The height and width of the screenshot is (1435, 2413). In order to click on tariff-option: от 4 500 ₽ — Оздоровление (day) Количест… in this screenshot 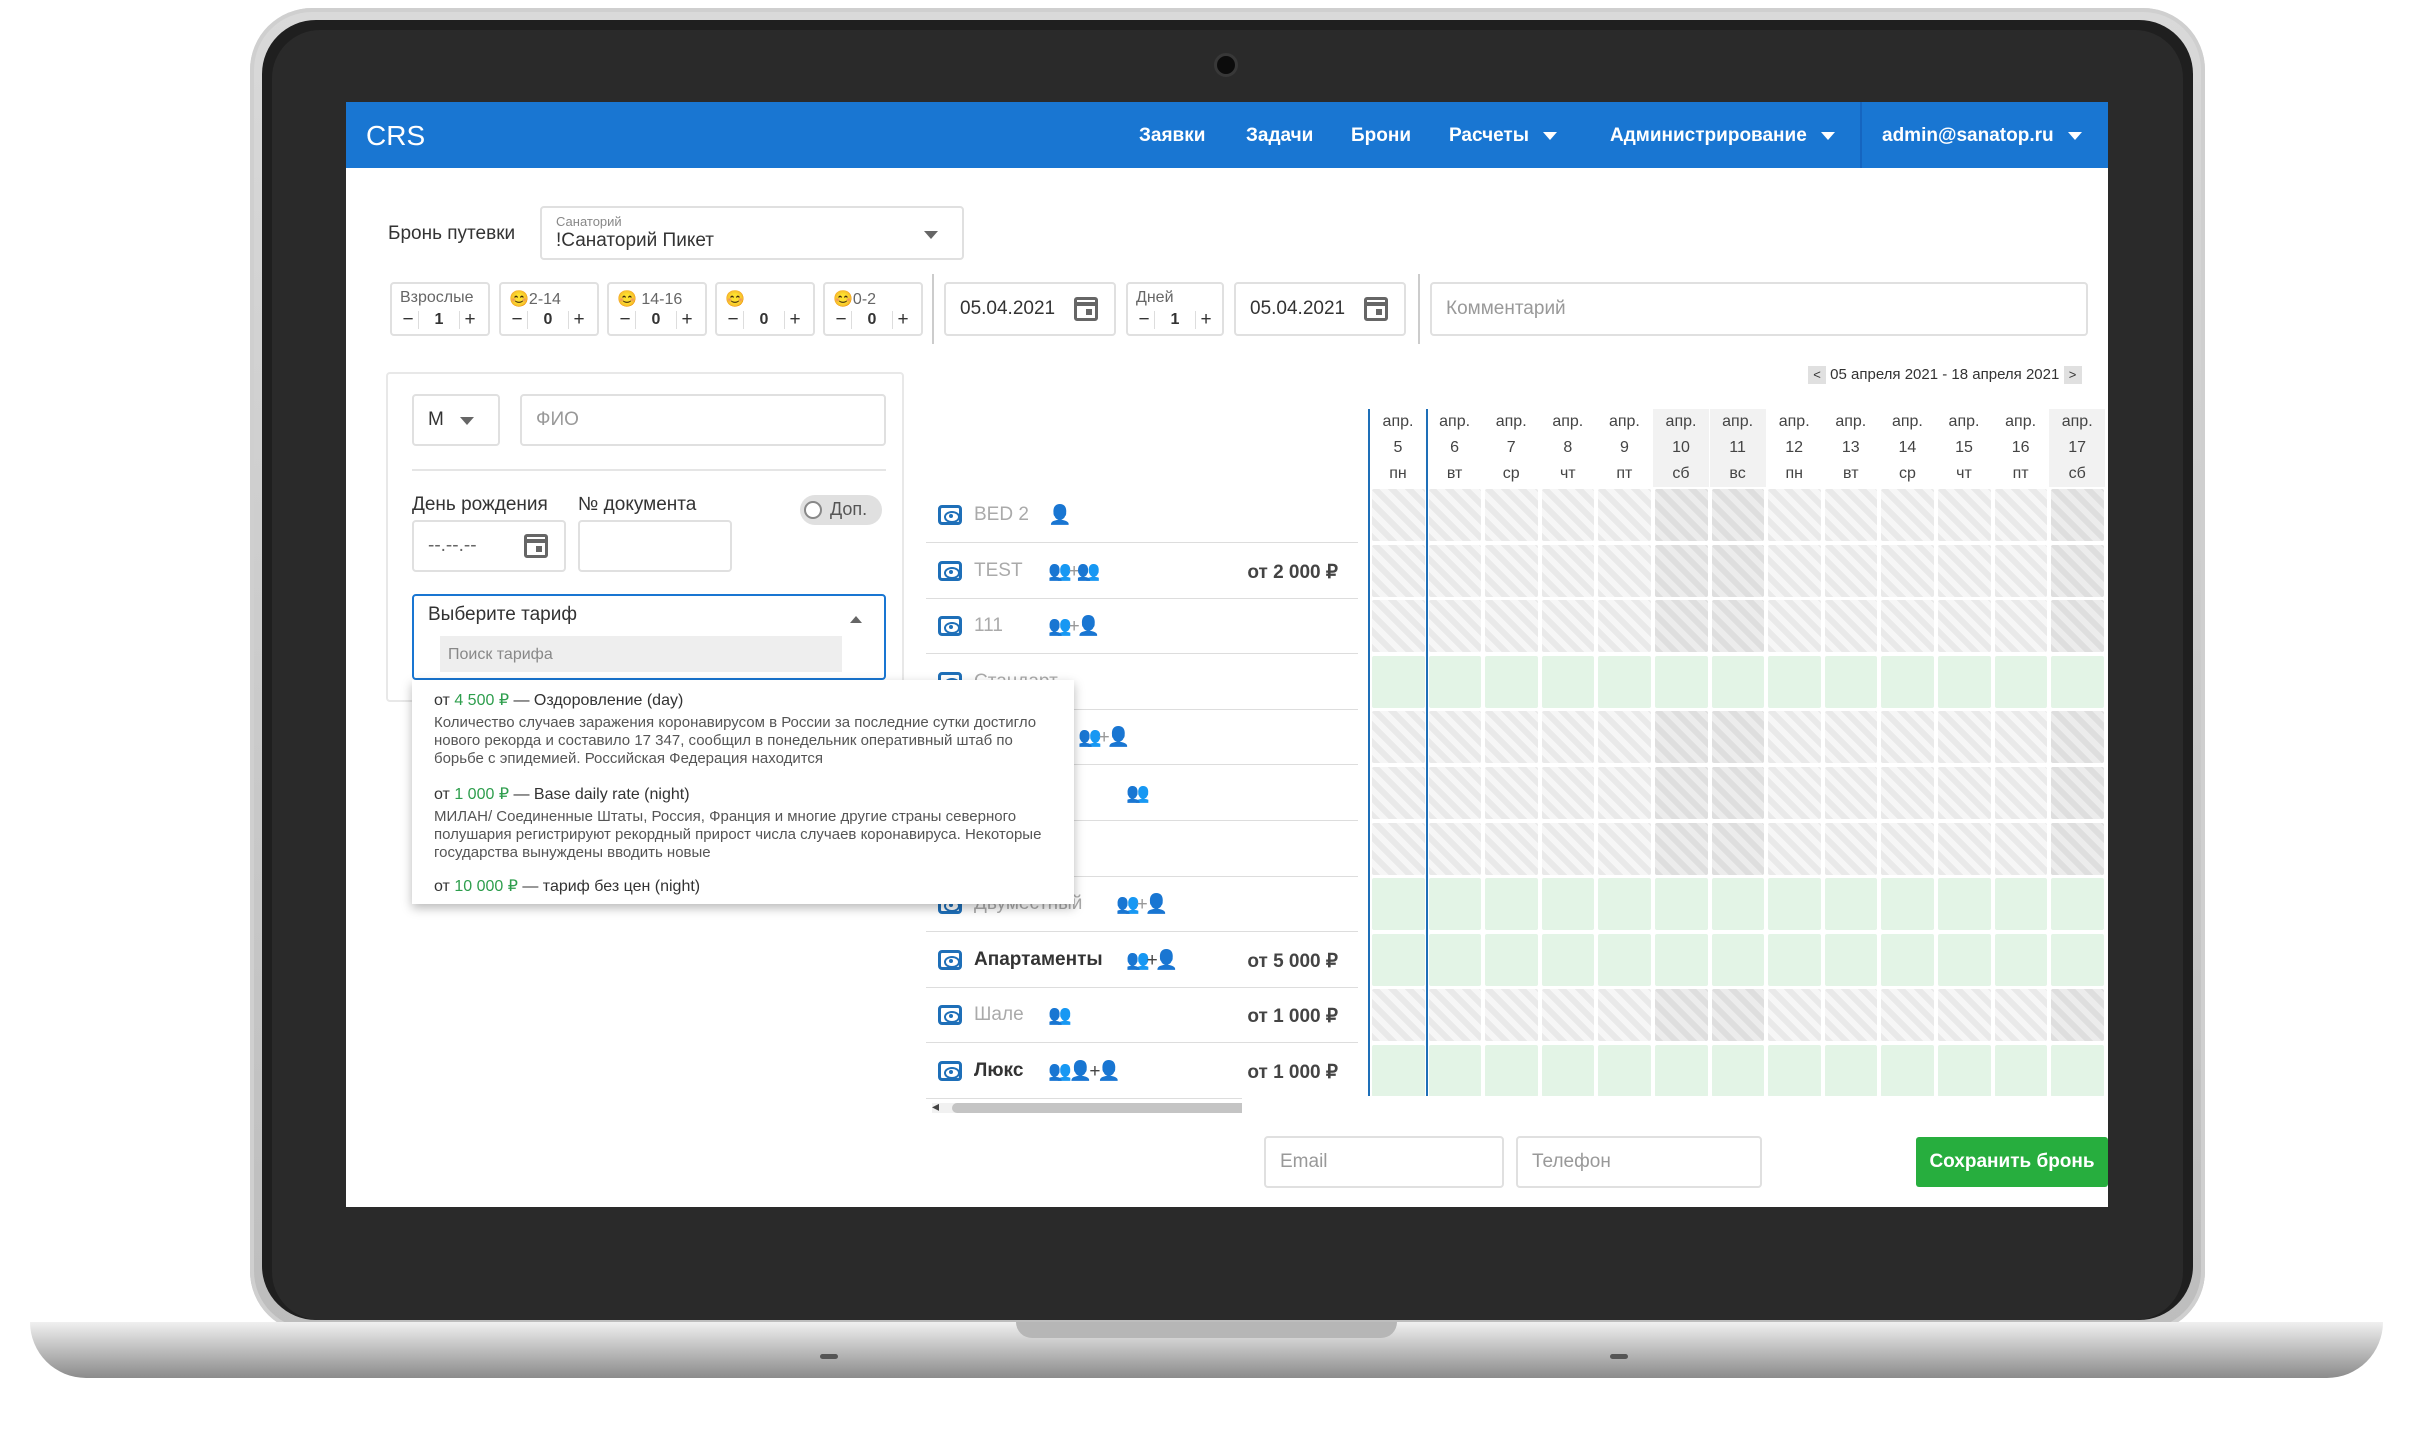, I will do `click(745, 729)`.